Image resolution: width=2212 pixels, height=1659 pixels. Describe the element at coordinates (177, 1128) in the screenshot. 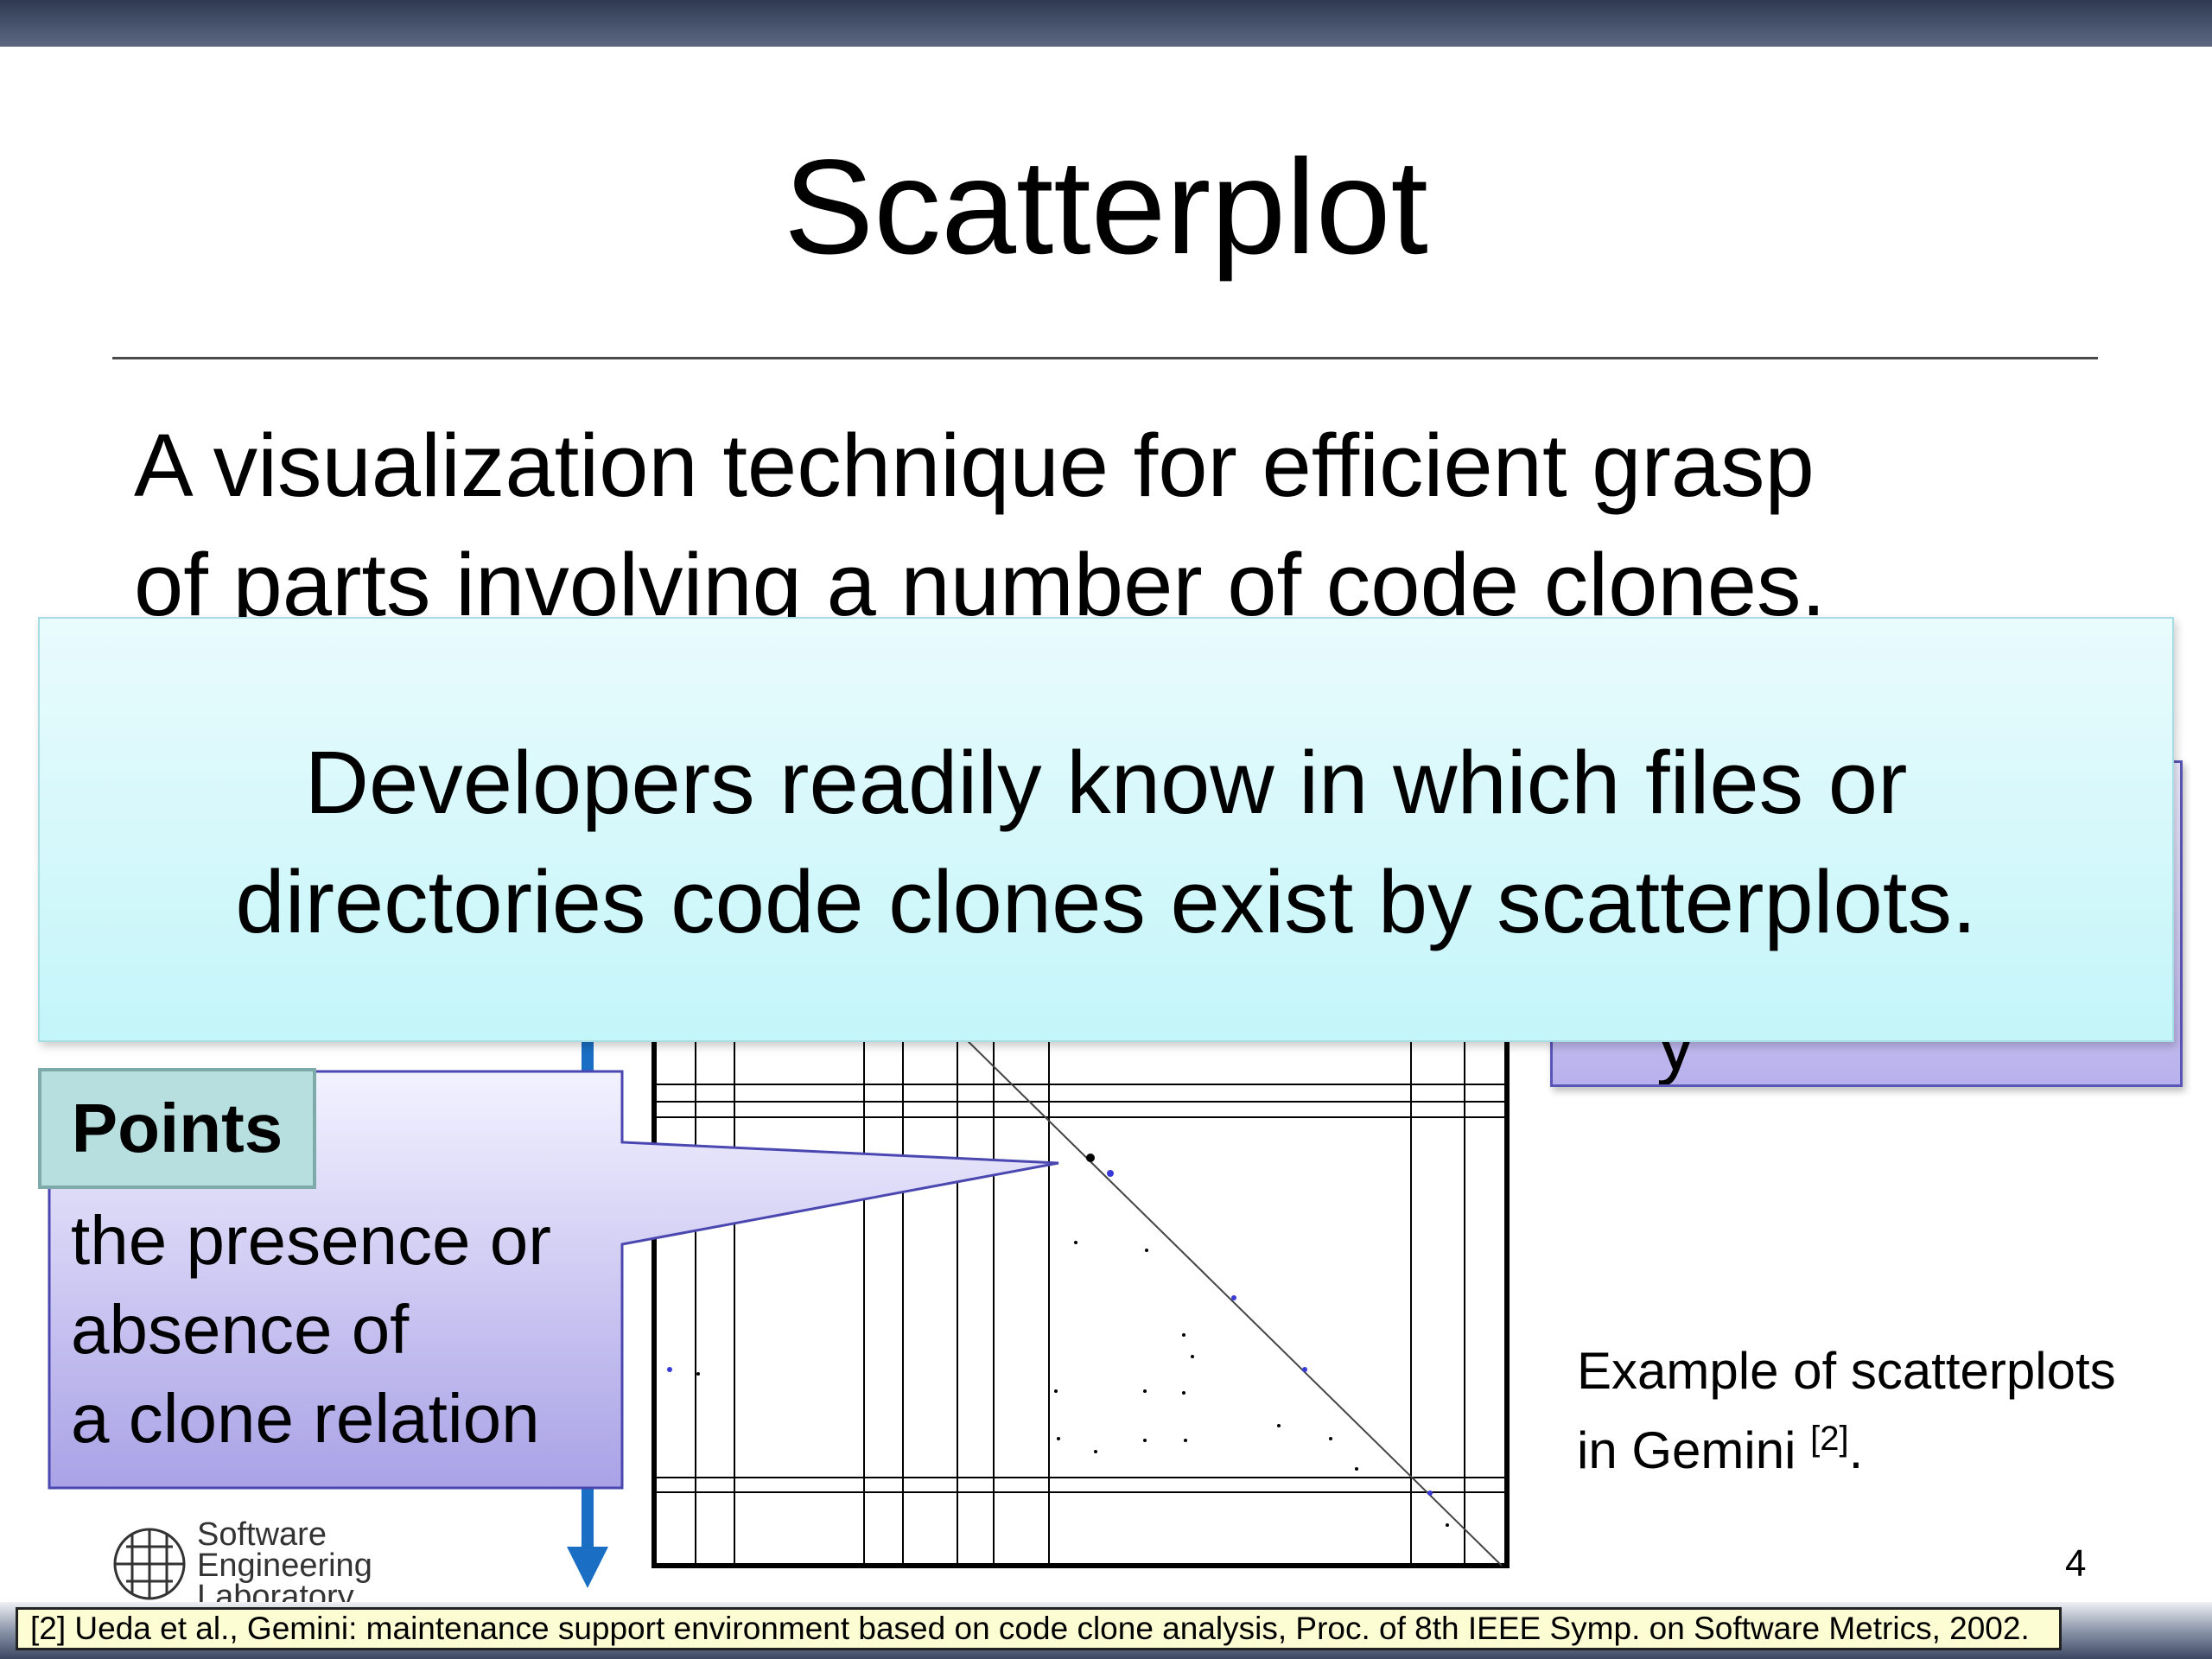

I see `points-badge: Points` at that location.